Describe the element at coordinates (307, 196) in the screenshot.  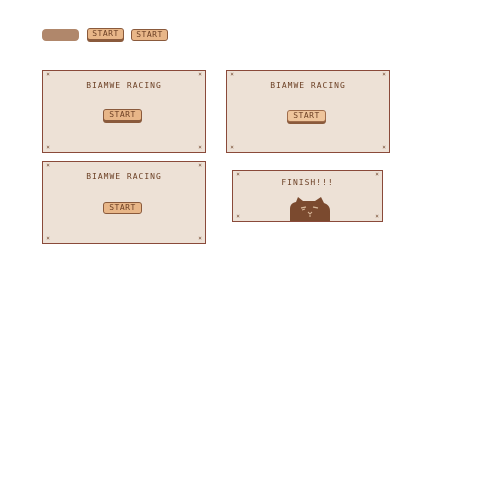
I see `finish-panel: × × × × FINISH!!!` at that location.